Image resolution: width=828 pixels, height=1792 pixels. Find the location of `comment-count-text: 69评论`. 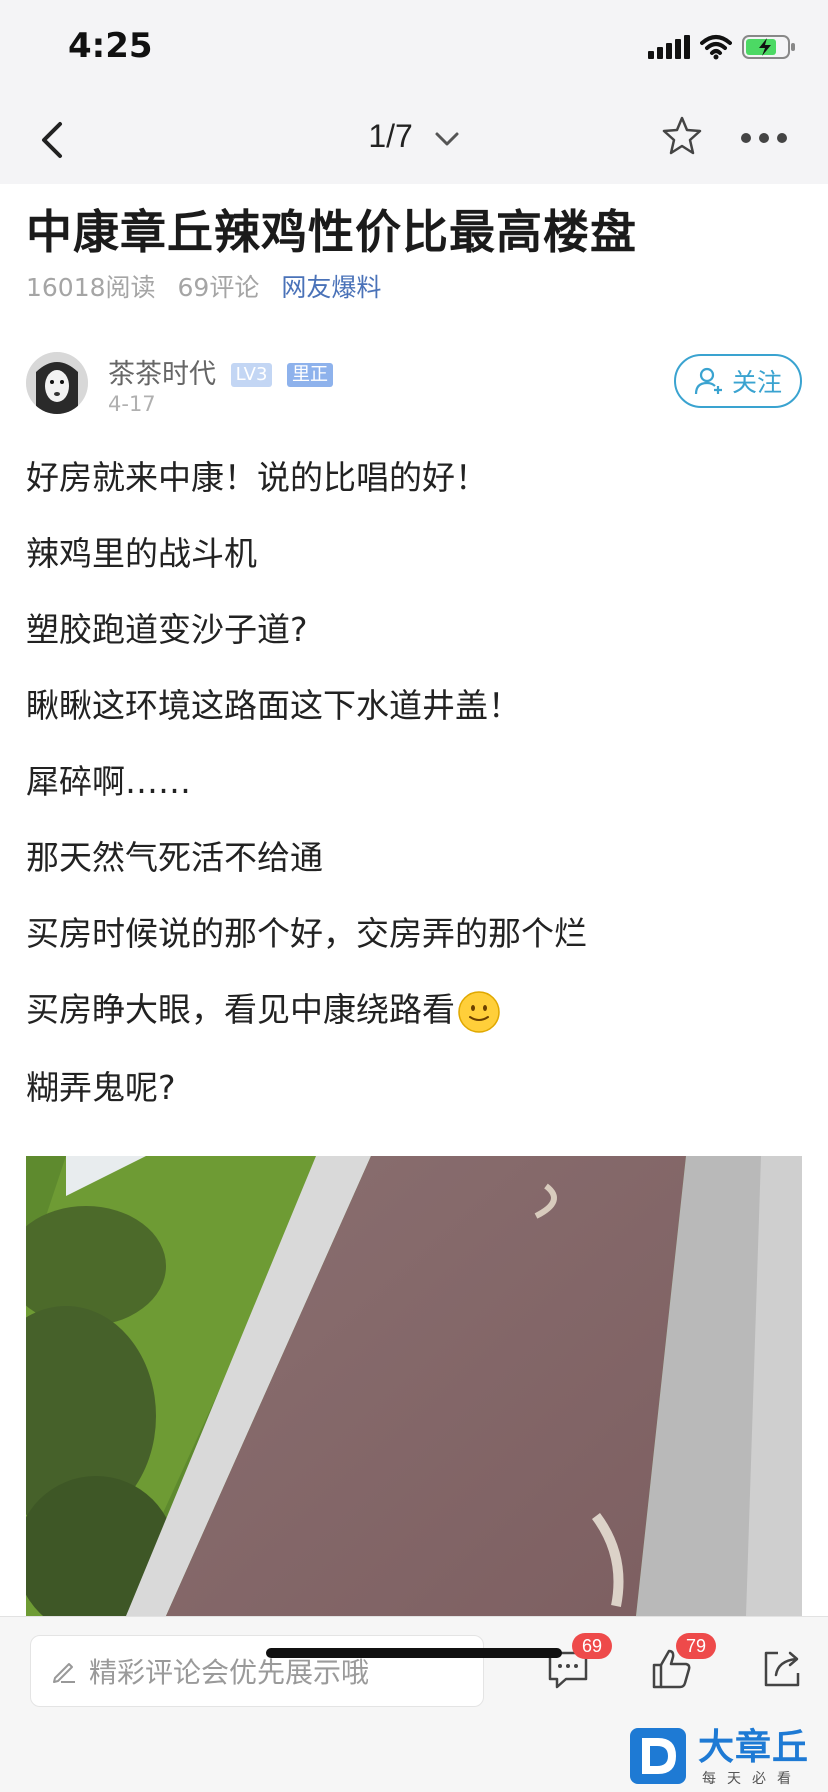

comment-count-text: 69评论 is located at coordinates (218, 287).